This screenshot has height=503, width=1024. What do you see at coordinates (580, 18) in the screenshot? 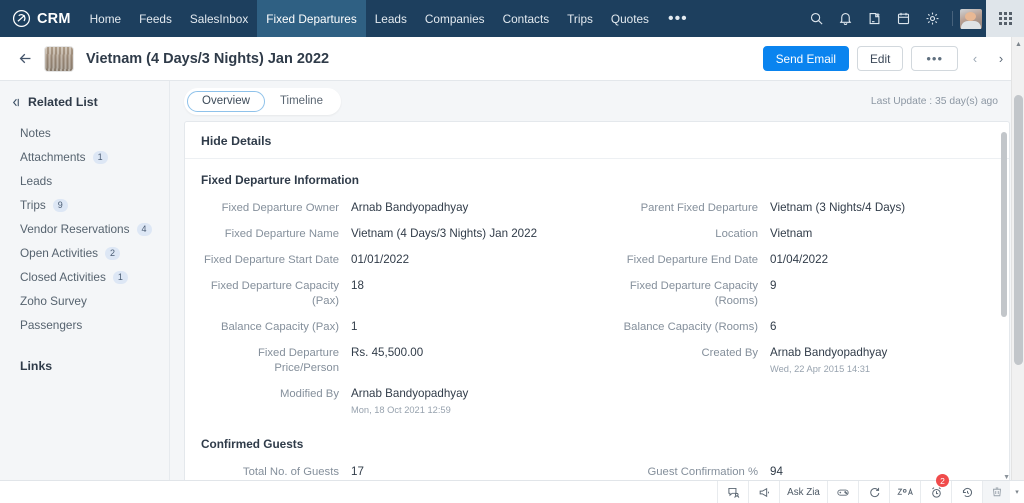
I see `nav-item-trips: Trips` at bounding box center [580, 18].